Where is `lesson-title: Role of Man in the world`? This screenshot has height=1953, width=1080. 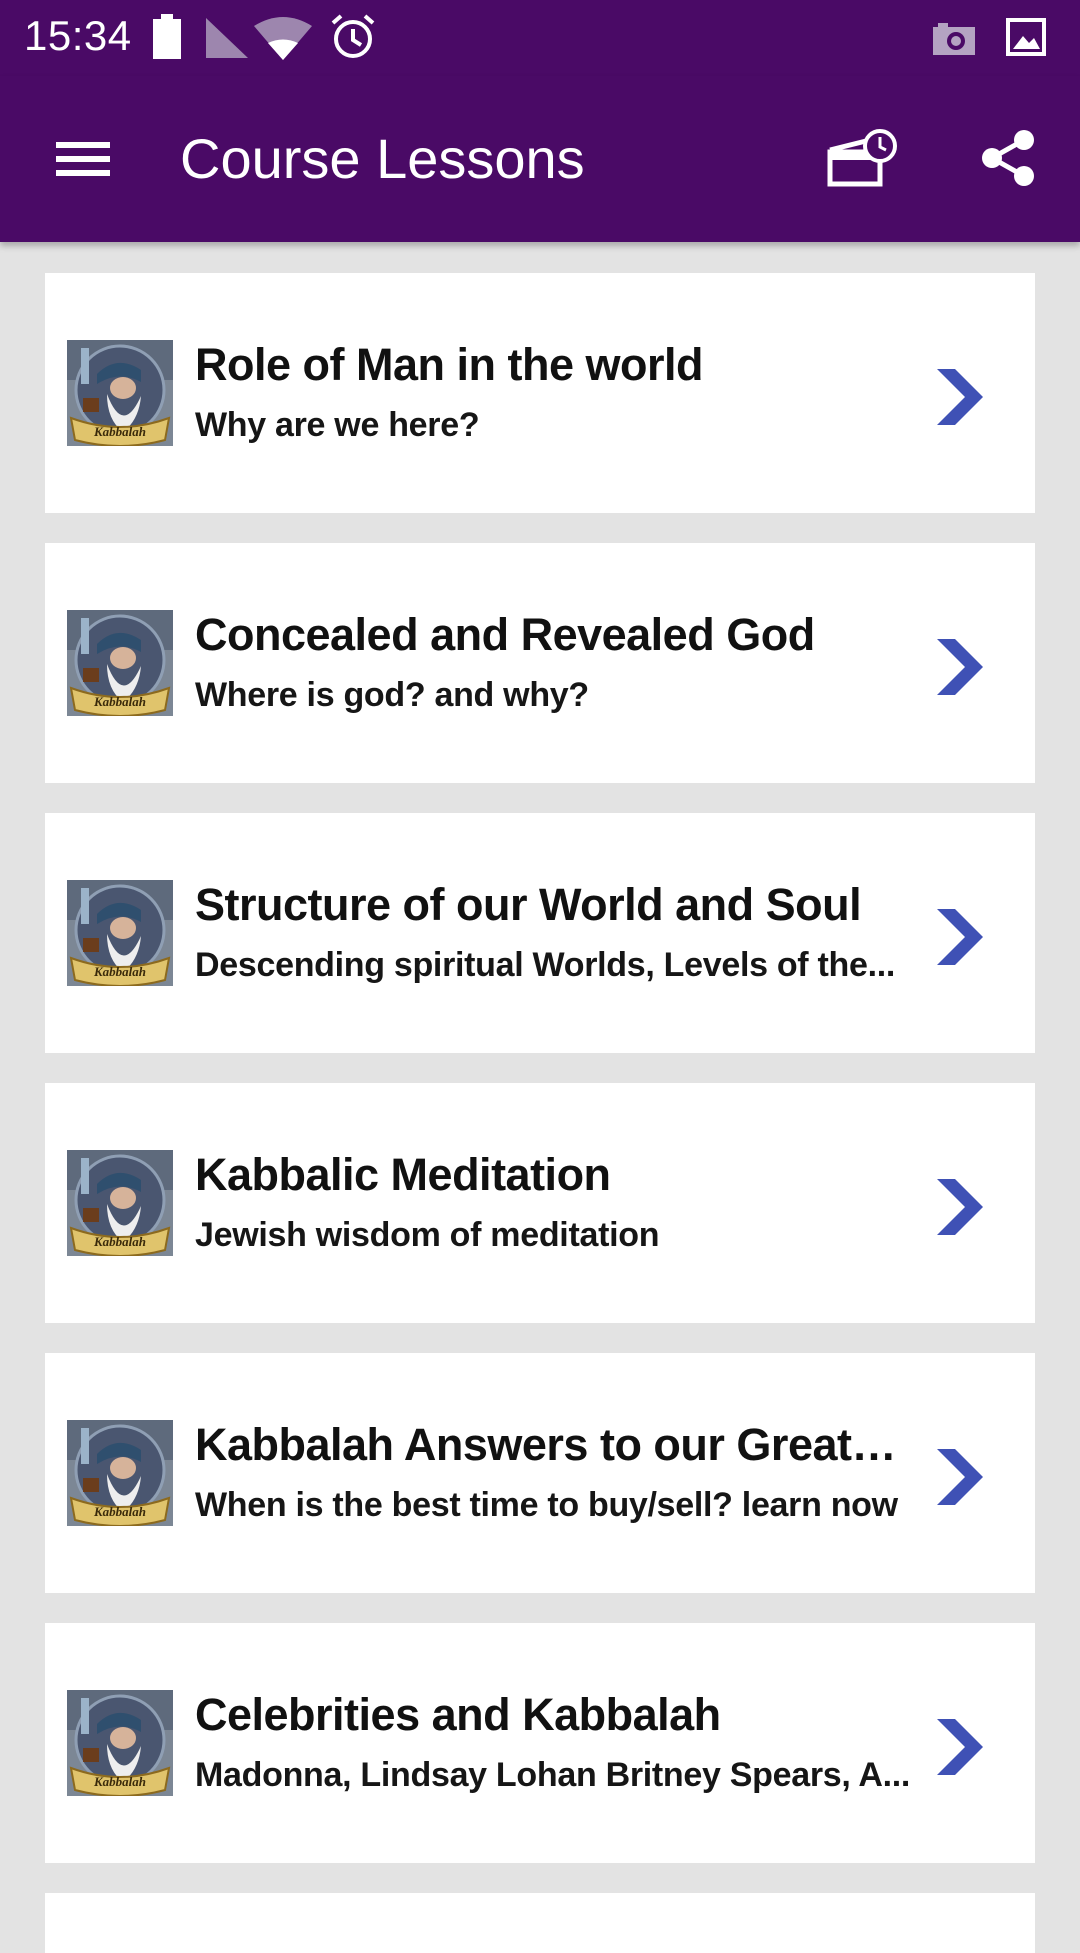 lesson-title: Role of Man in the world is located at coordinates (449, 364).